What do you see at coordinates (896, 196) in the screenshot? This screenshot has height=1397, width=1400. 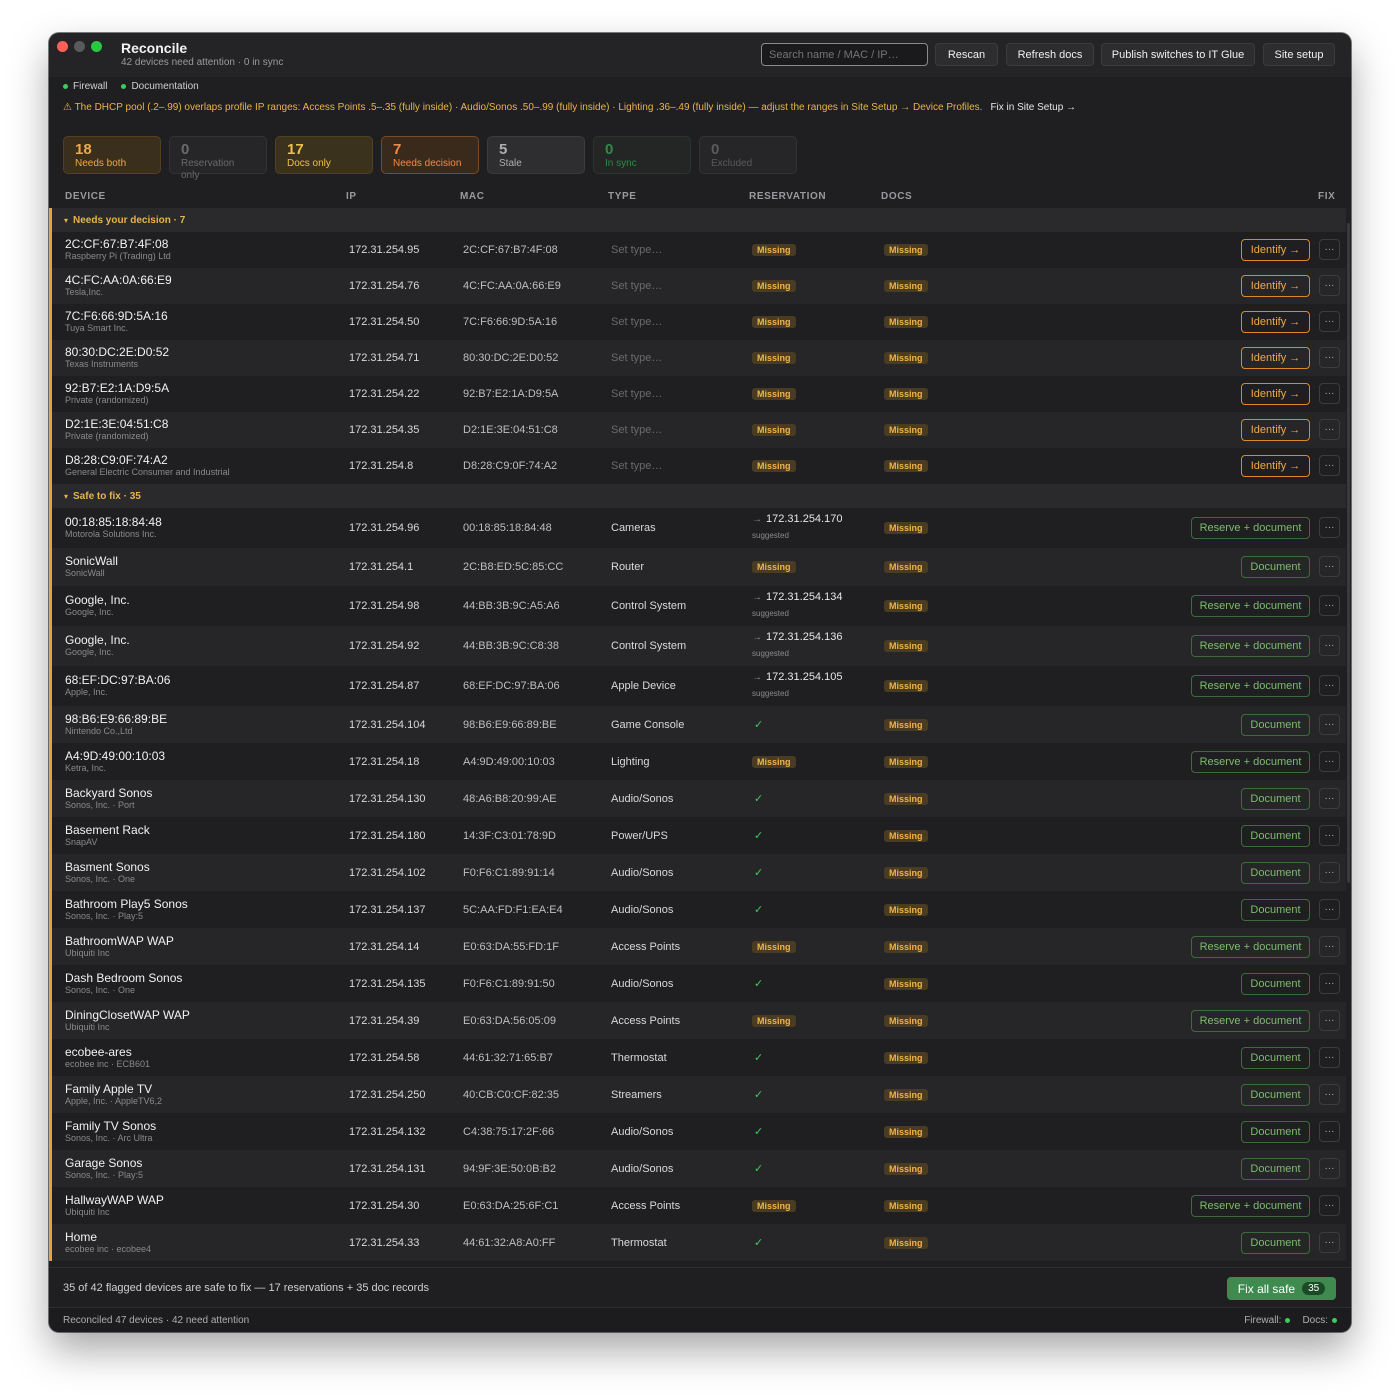 I see `col-docs: DOCS` at bounding box center [896, 196].